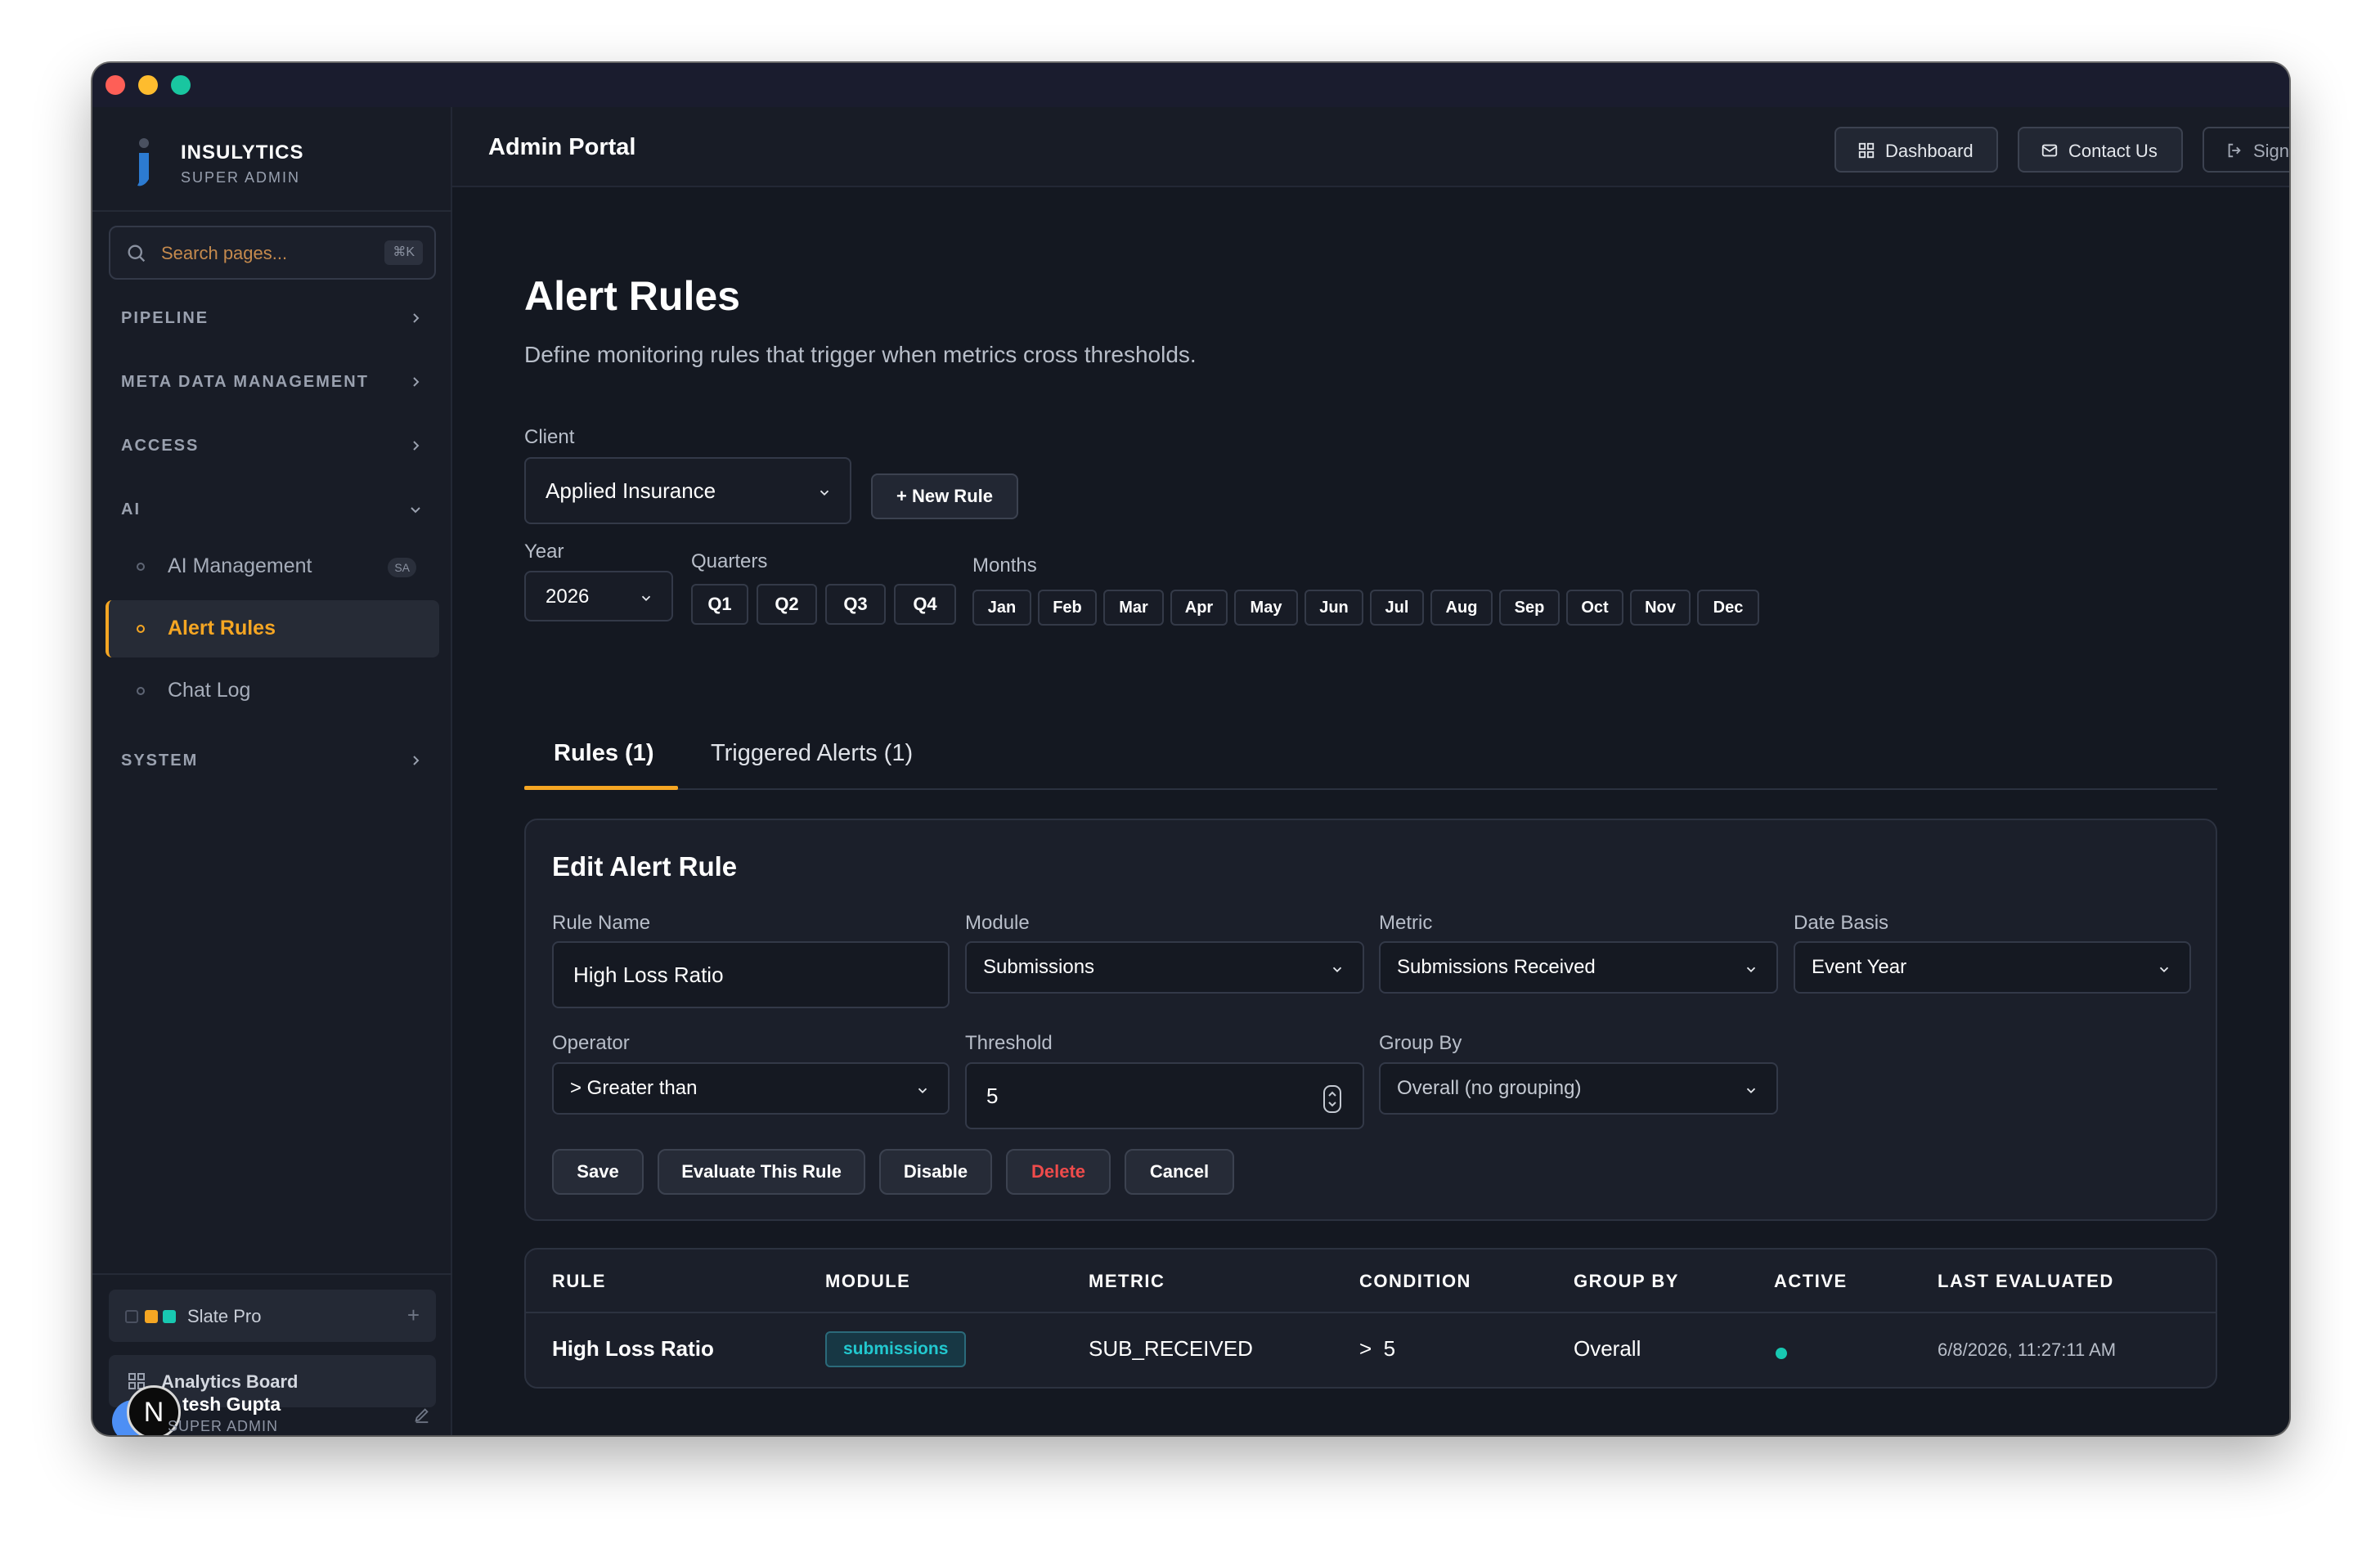 This screenshot has height=1557, width=2380. What do you see at coordinates (272, 509) in the screenshot?
I see `nav-section-ai: AI` at bounding box center [272, 509].